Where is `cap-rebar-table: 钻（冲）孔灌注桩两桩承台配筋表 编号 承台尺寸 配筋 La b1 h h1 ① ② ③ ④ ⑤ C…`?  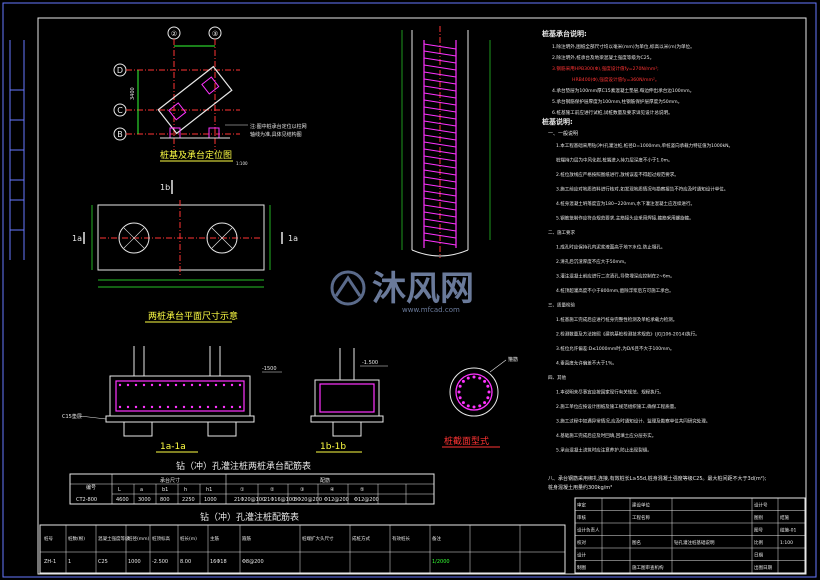 cap-rebar-table: 钻（冲）孔灌注桩两桩承台配筋表 编号 承台尺寸 配筋 La b1 h h1 ① ② ③ ④ ⑤ C… is located at coordinates (252, 482).